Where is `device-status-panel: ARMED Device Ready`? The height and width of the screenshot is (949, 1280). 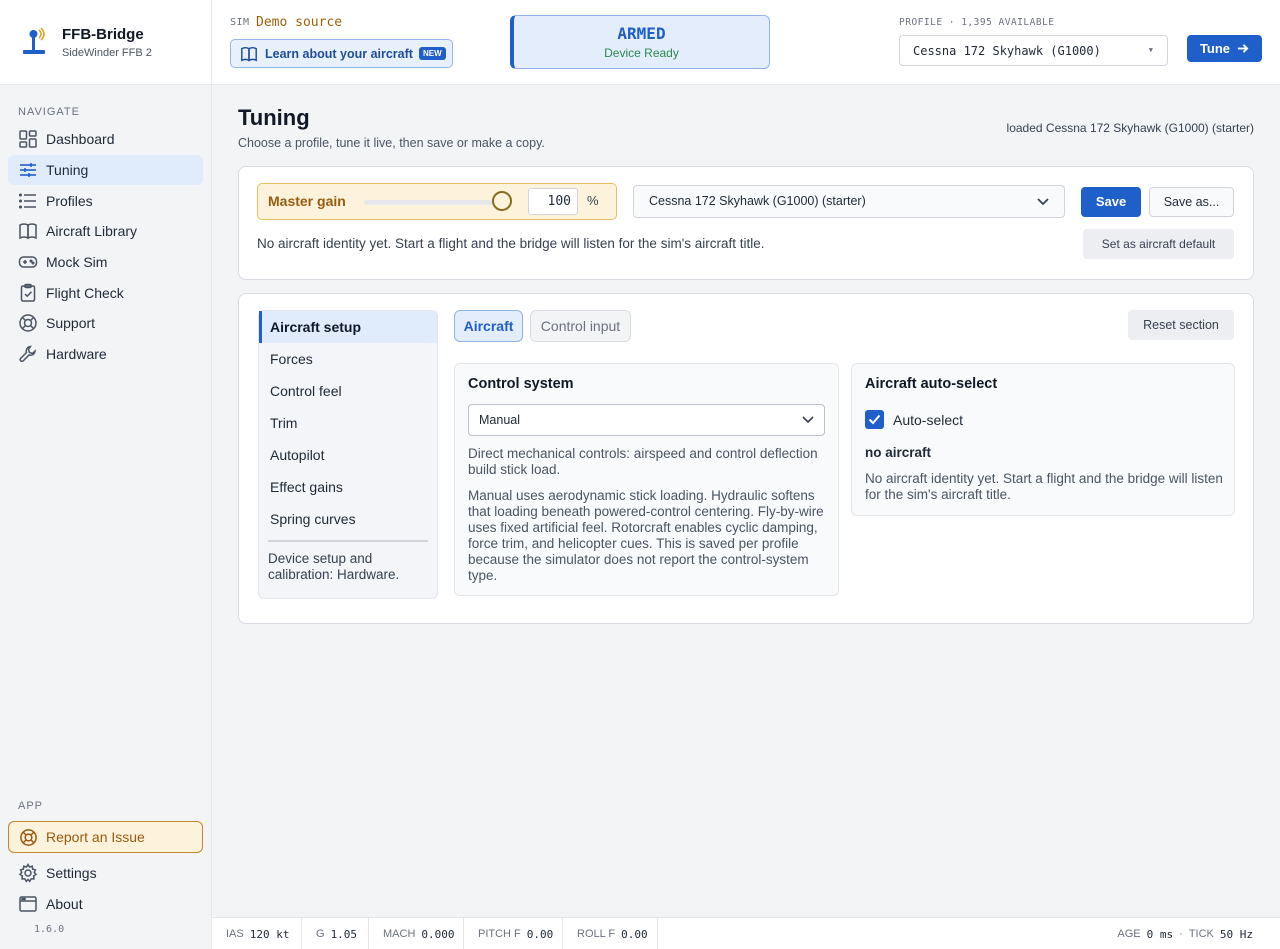
device-status-panel: ARMED Device Ready is located at coordinates (640, 42).